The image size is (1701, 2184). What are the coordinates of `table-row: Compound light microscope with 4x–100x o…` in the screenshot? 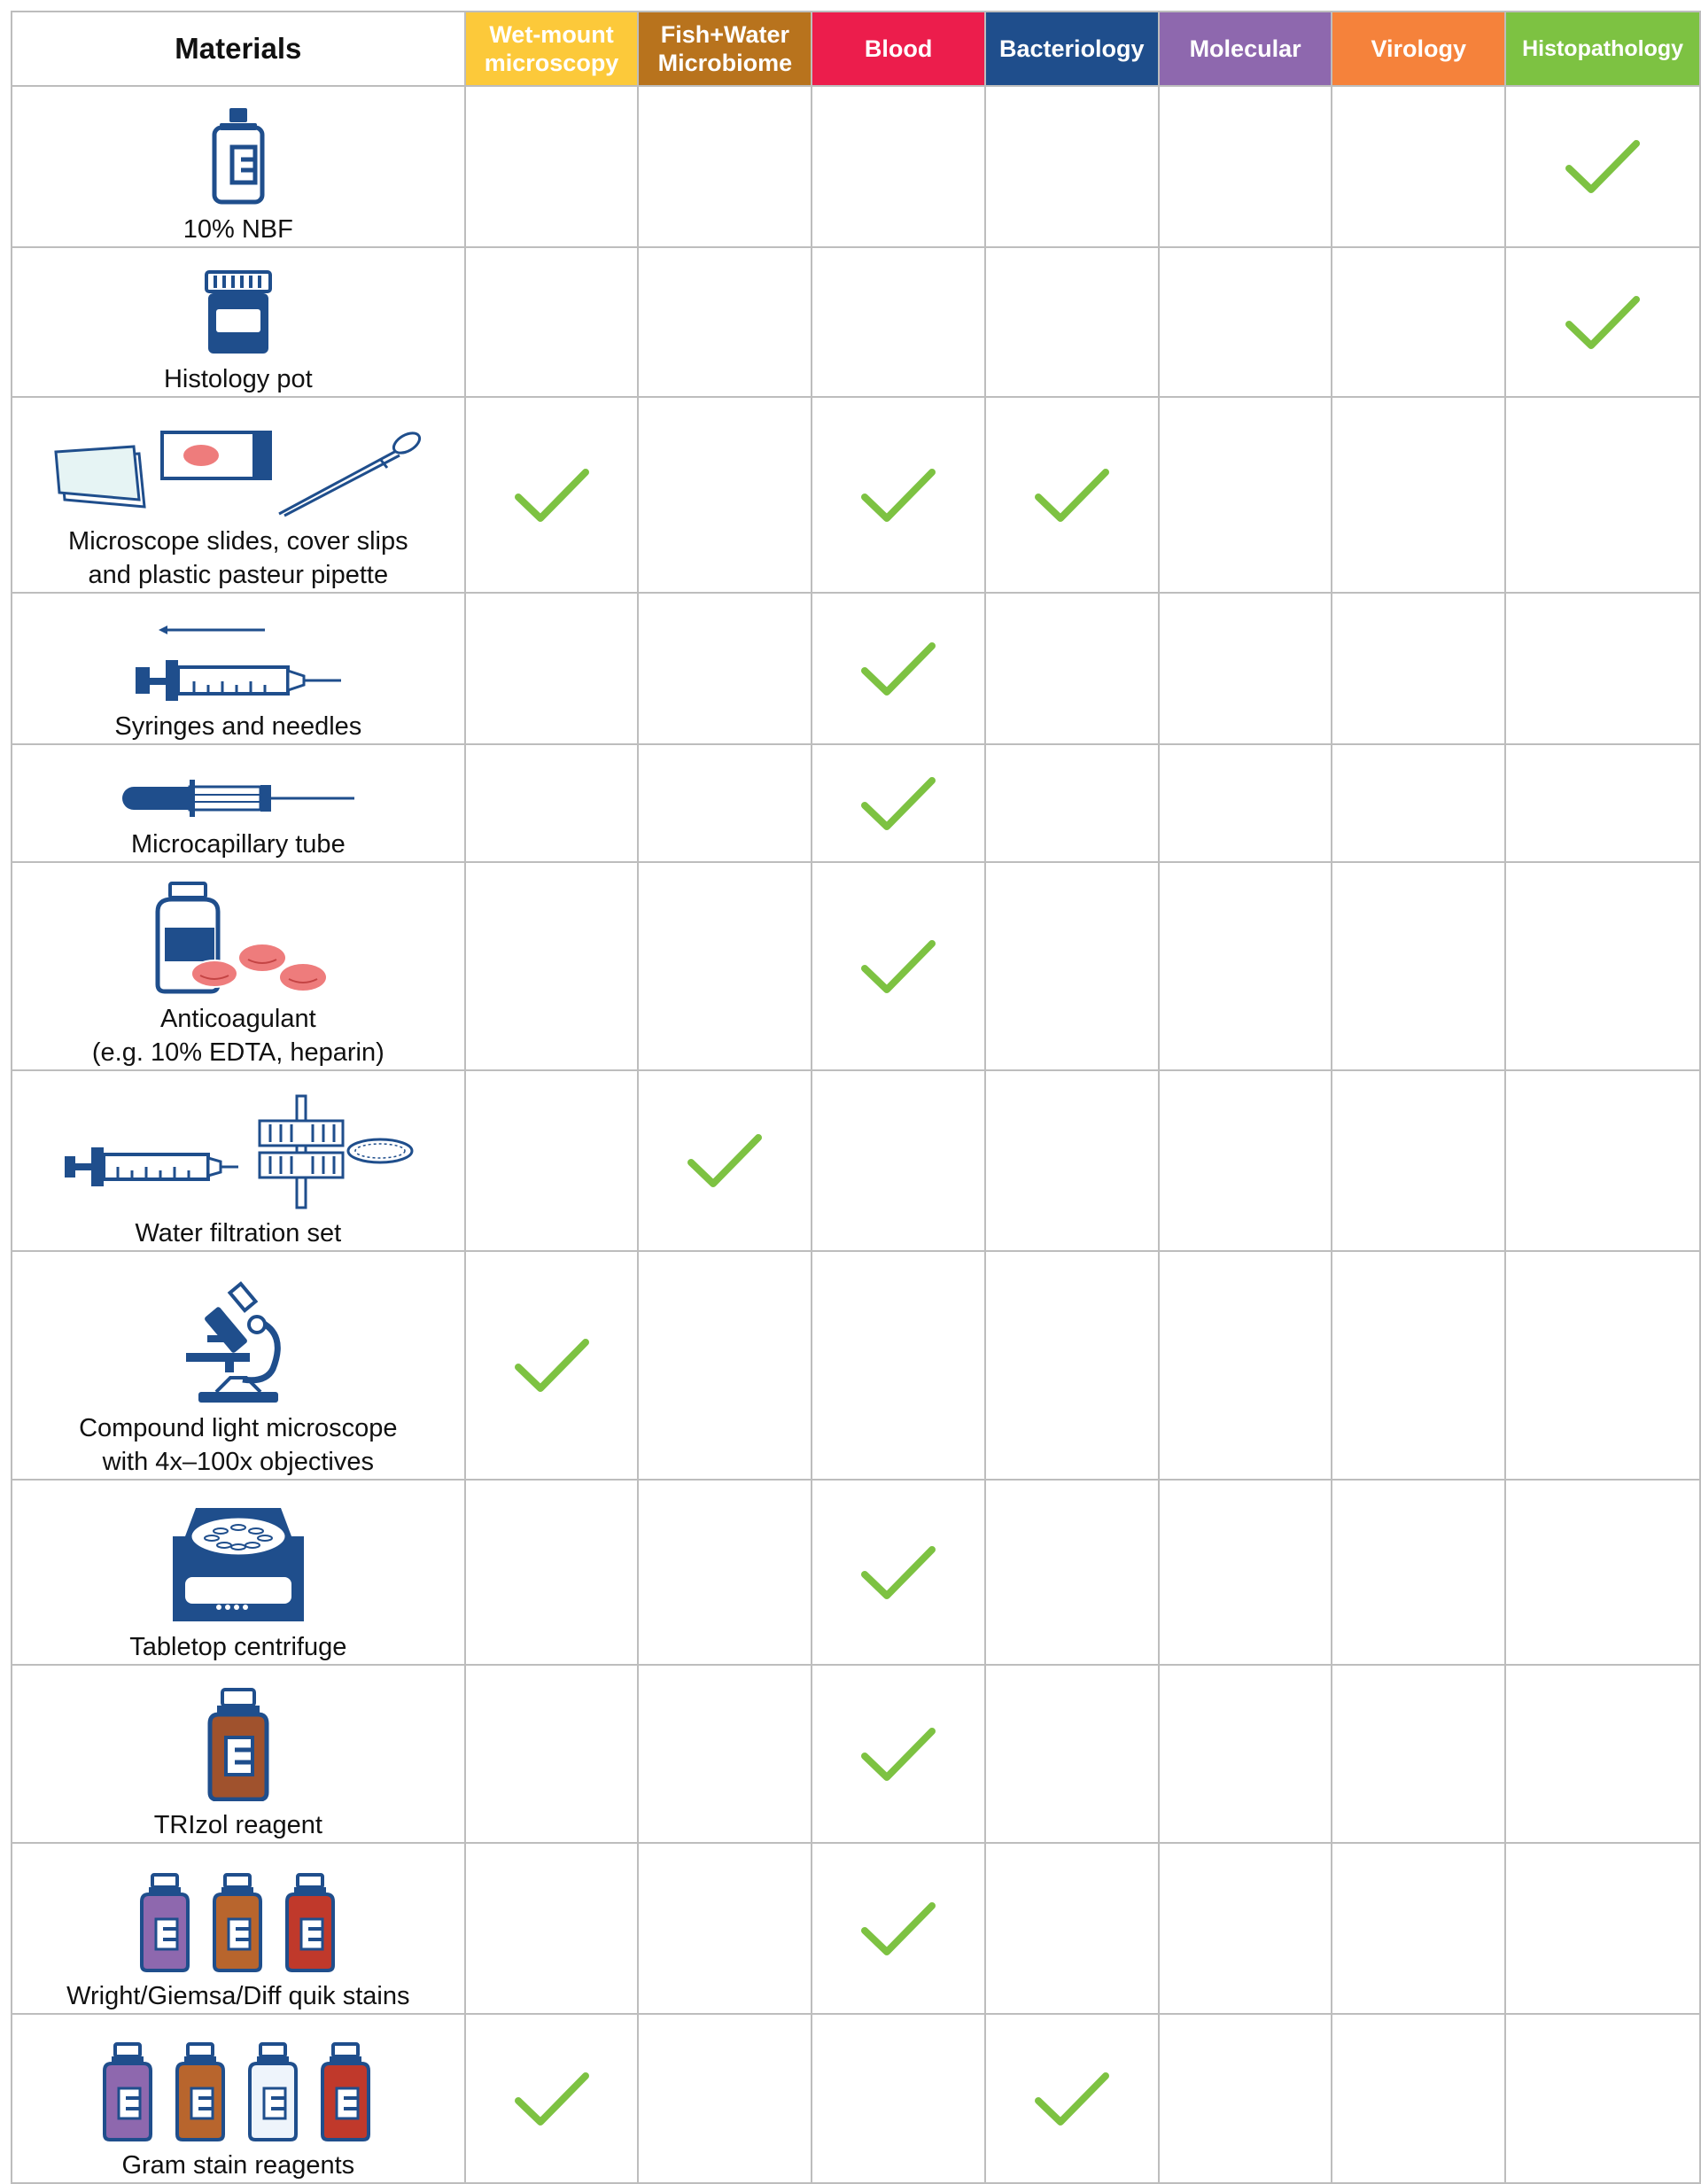 It's located at (856, 1365).